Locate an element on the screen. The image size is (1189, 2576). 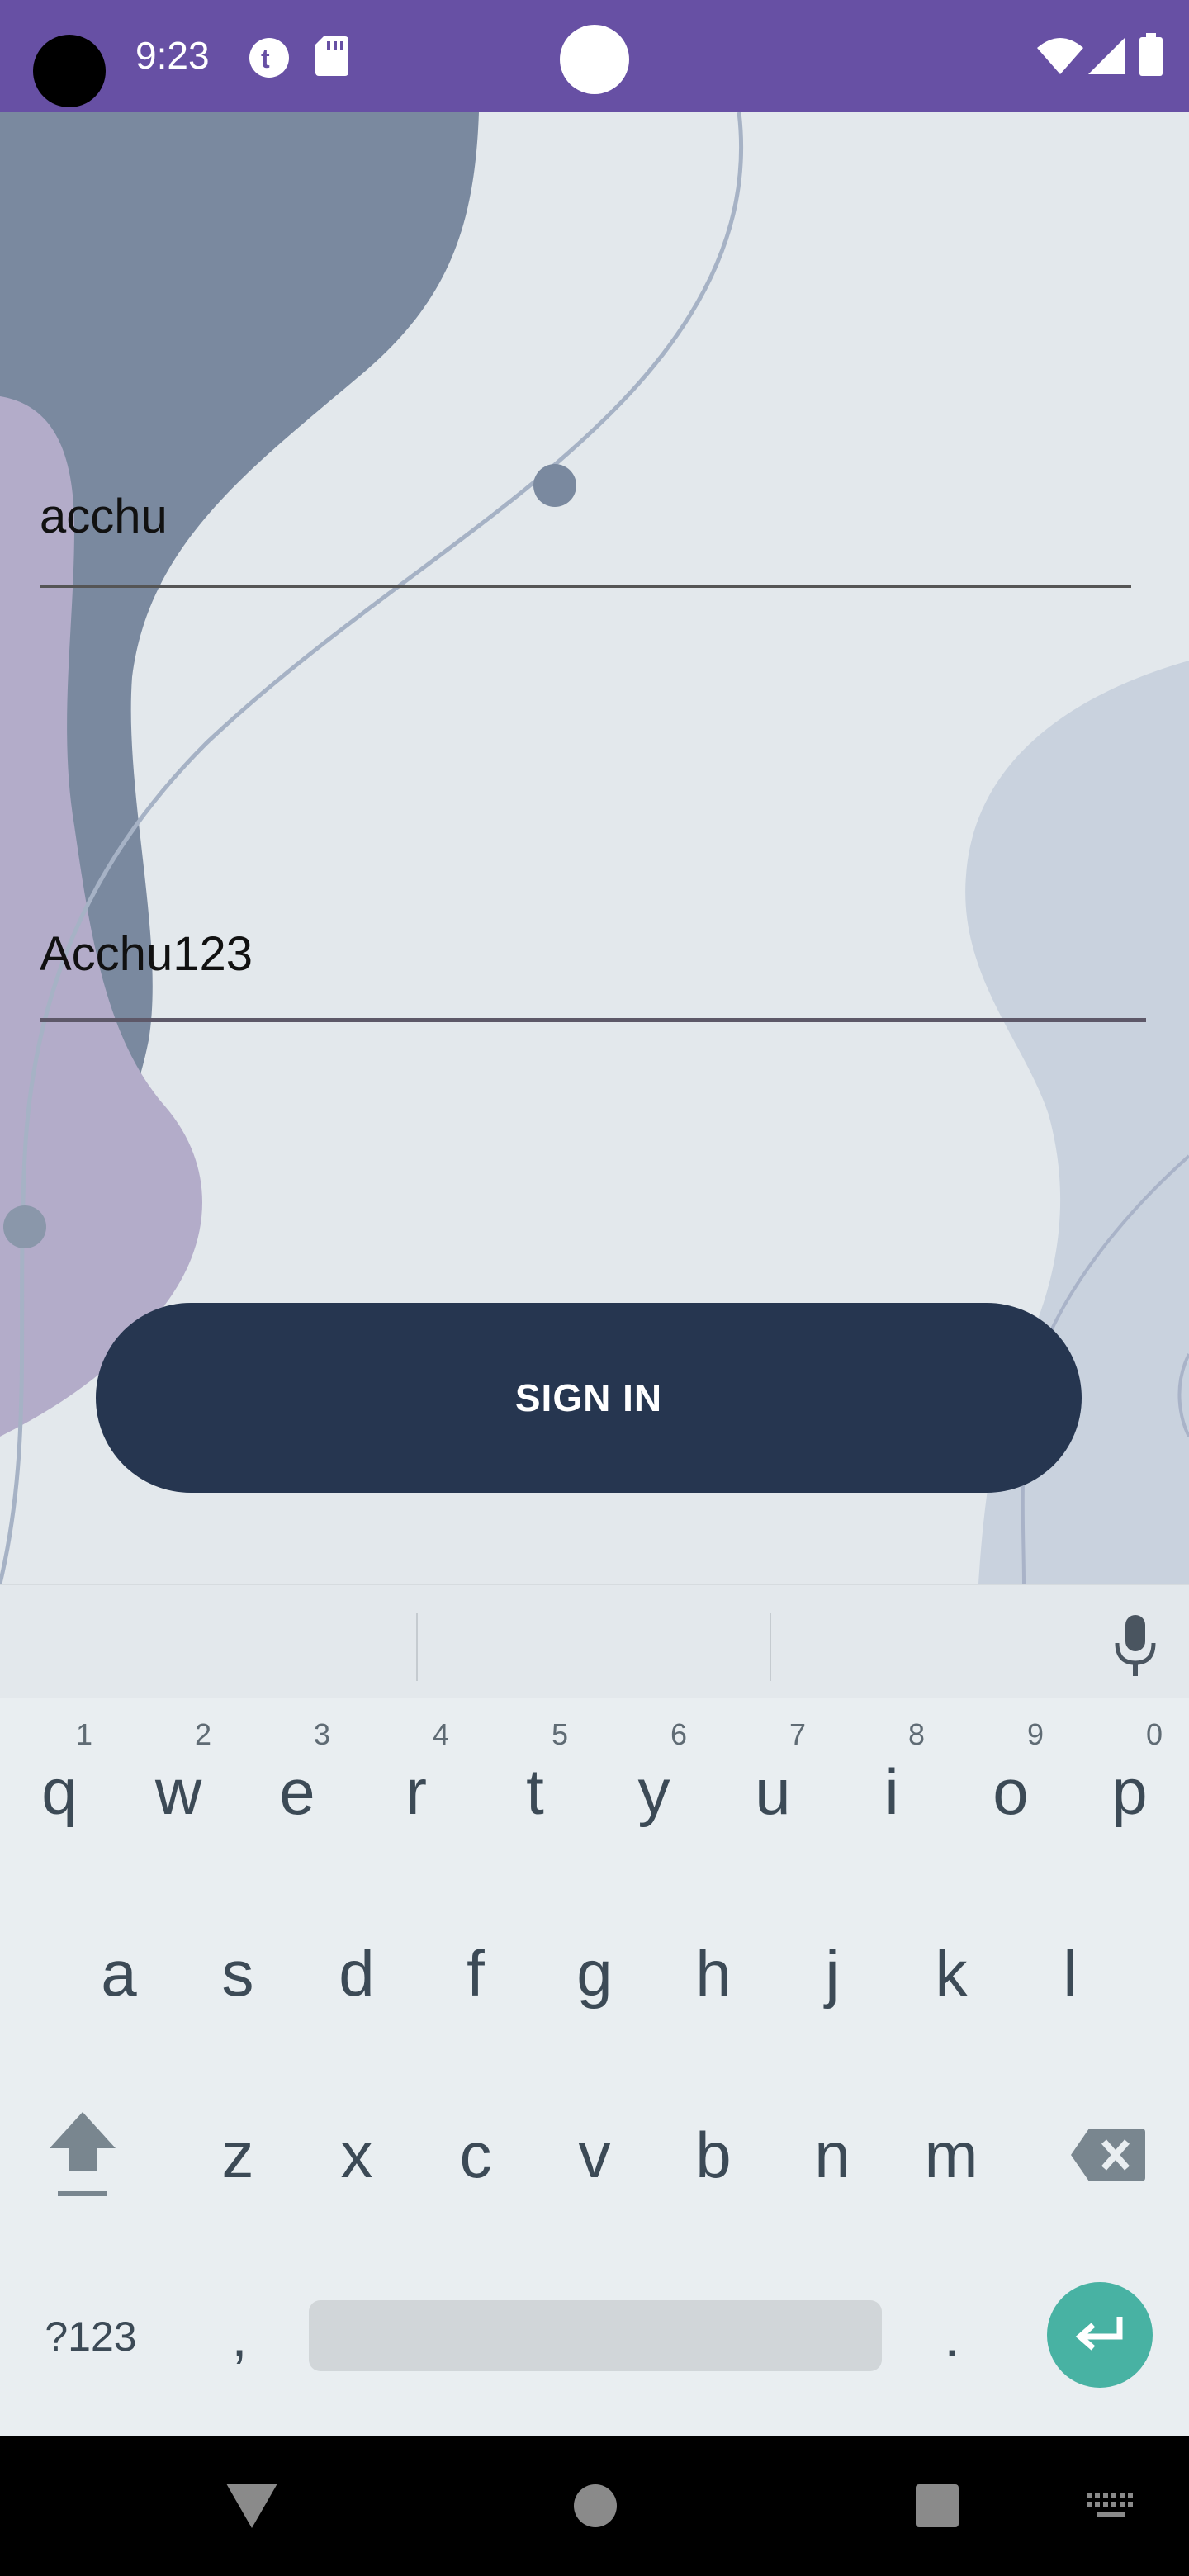
key-label: i is located at coordinates (891, 1791).